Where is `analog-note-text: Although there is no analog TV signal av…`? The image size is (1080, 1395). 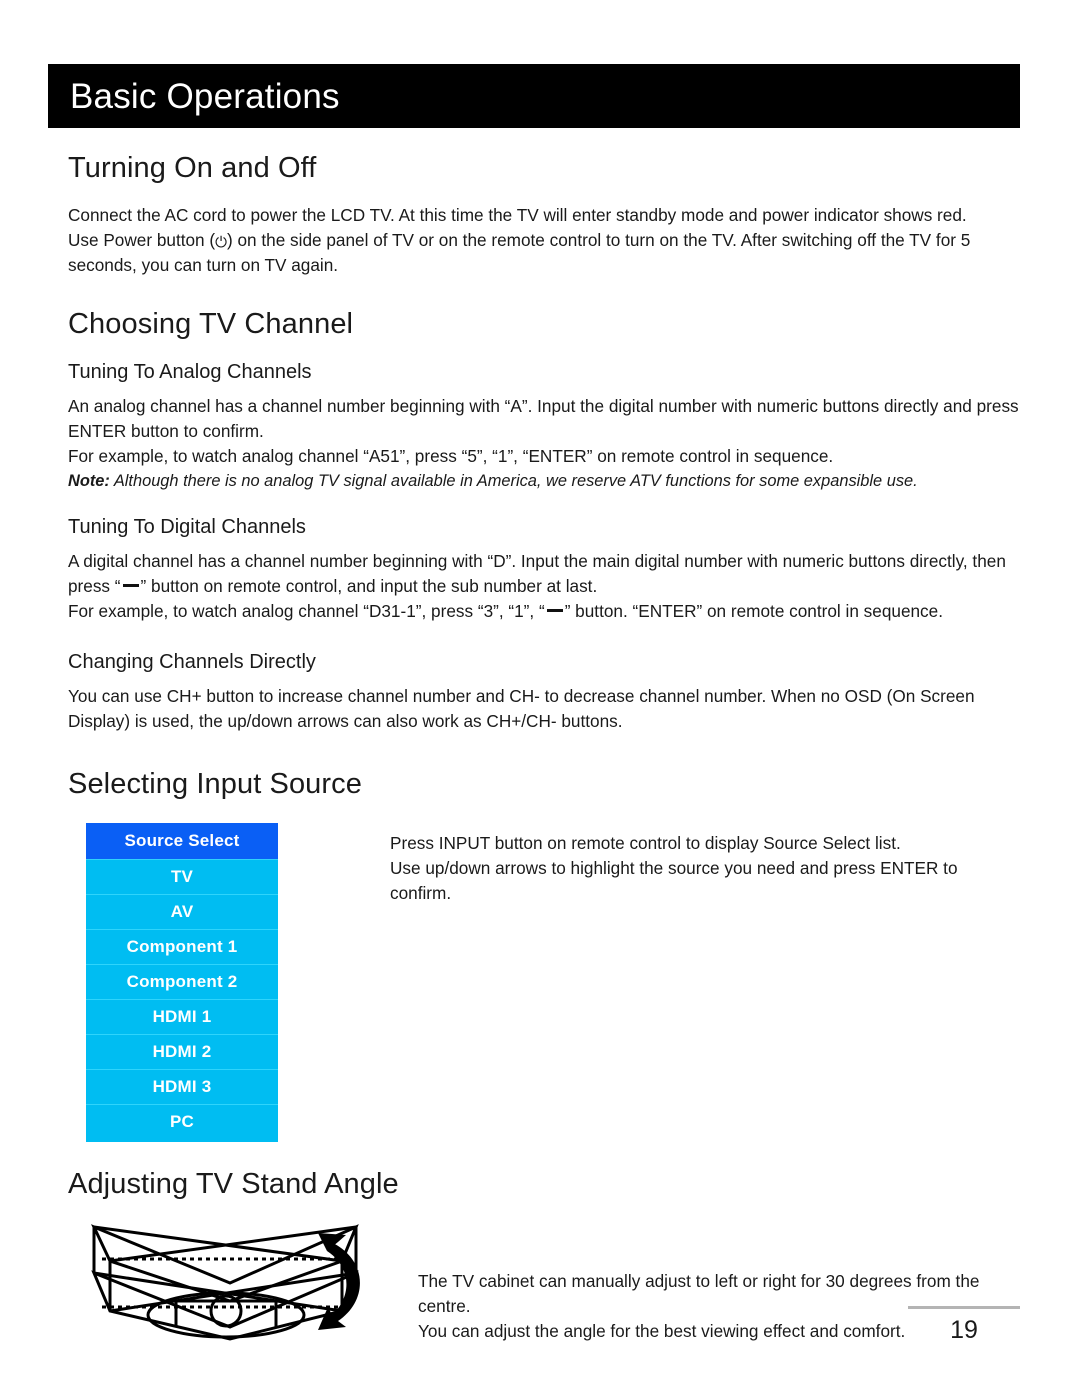 analog-note-text: Although there is no analog TV signal av… is located at coordinates (513, 480).